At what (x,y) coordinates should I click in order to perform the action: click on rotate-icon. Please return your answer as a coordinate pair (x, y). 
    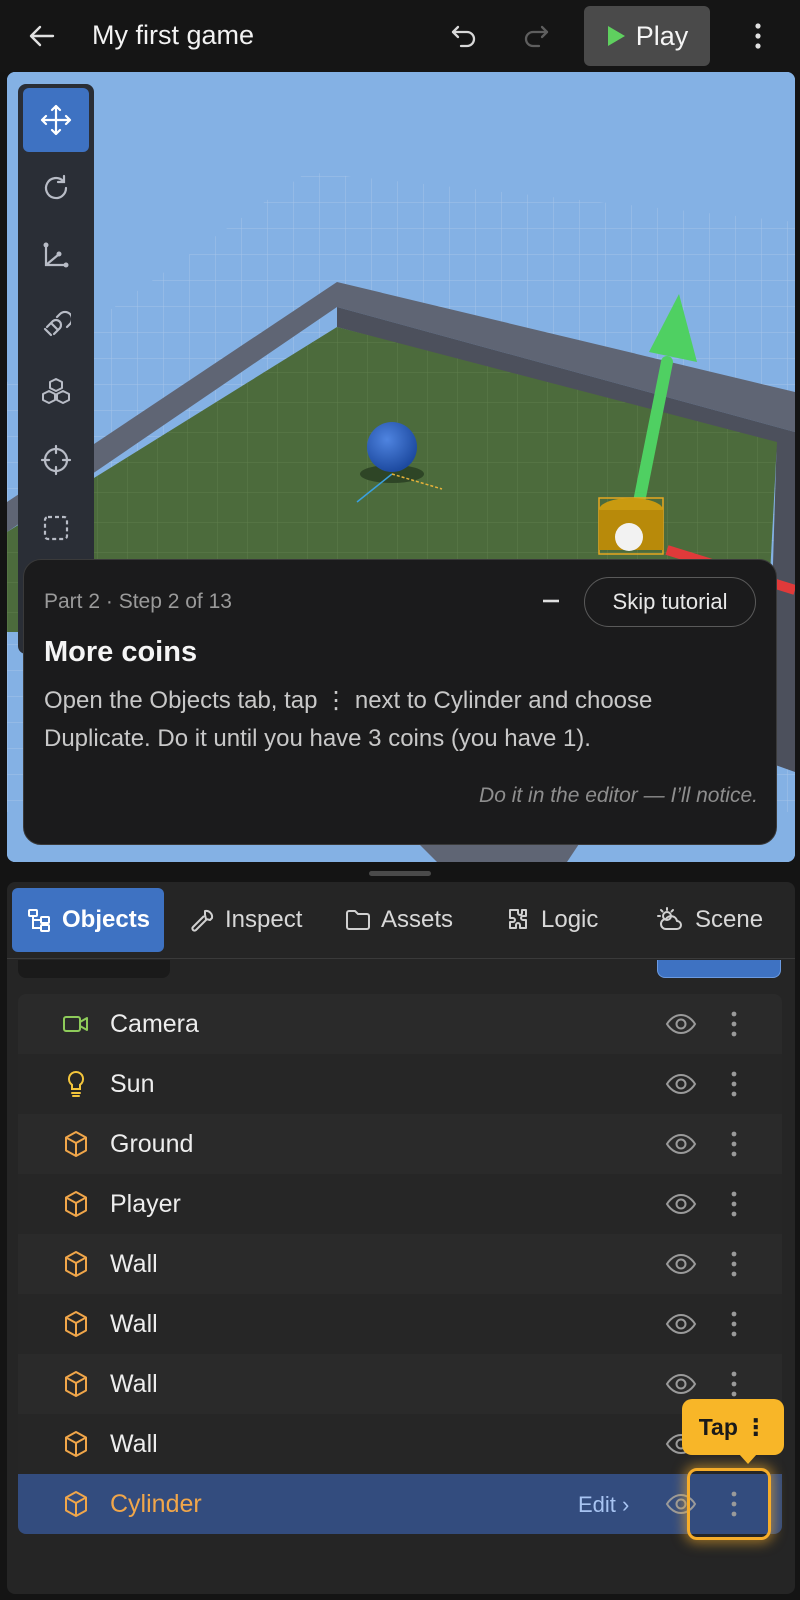
    Looking at the image, I should click on (56, 187).